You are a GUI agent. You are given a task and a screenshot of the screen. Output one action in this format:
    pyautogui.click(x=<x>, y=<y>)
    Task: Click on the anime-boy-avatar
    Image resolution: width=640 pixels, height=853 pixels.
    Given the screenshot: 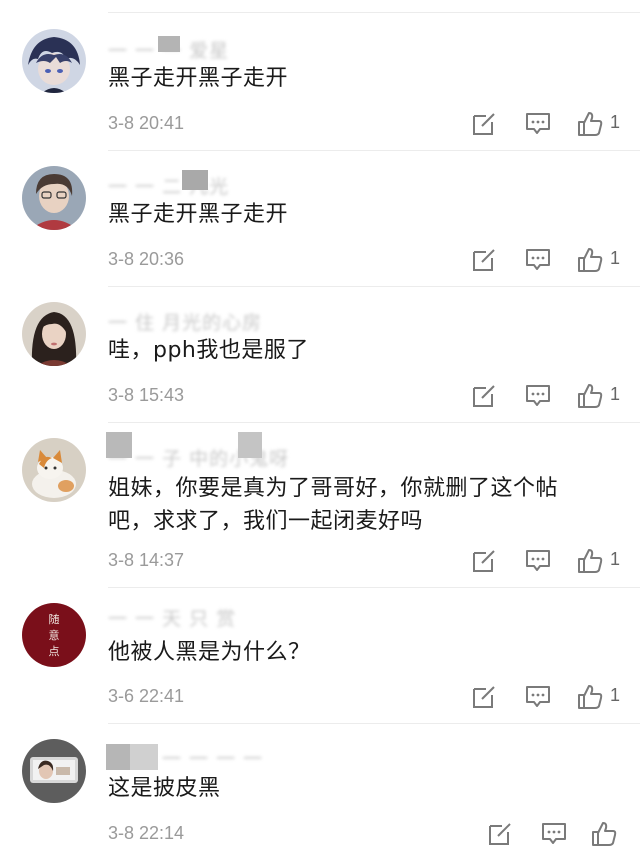 What is the action you would take?
    pyautogui.click(x=54, y=61)
    